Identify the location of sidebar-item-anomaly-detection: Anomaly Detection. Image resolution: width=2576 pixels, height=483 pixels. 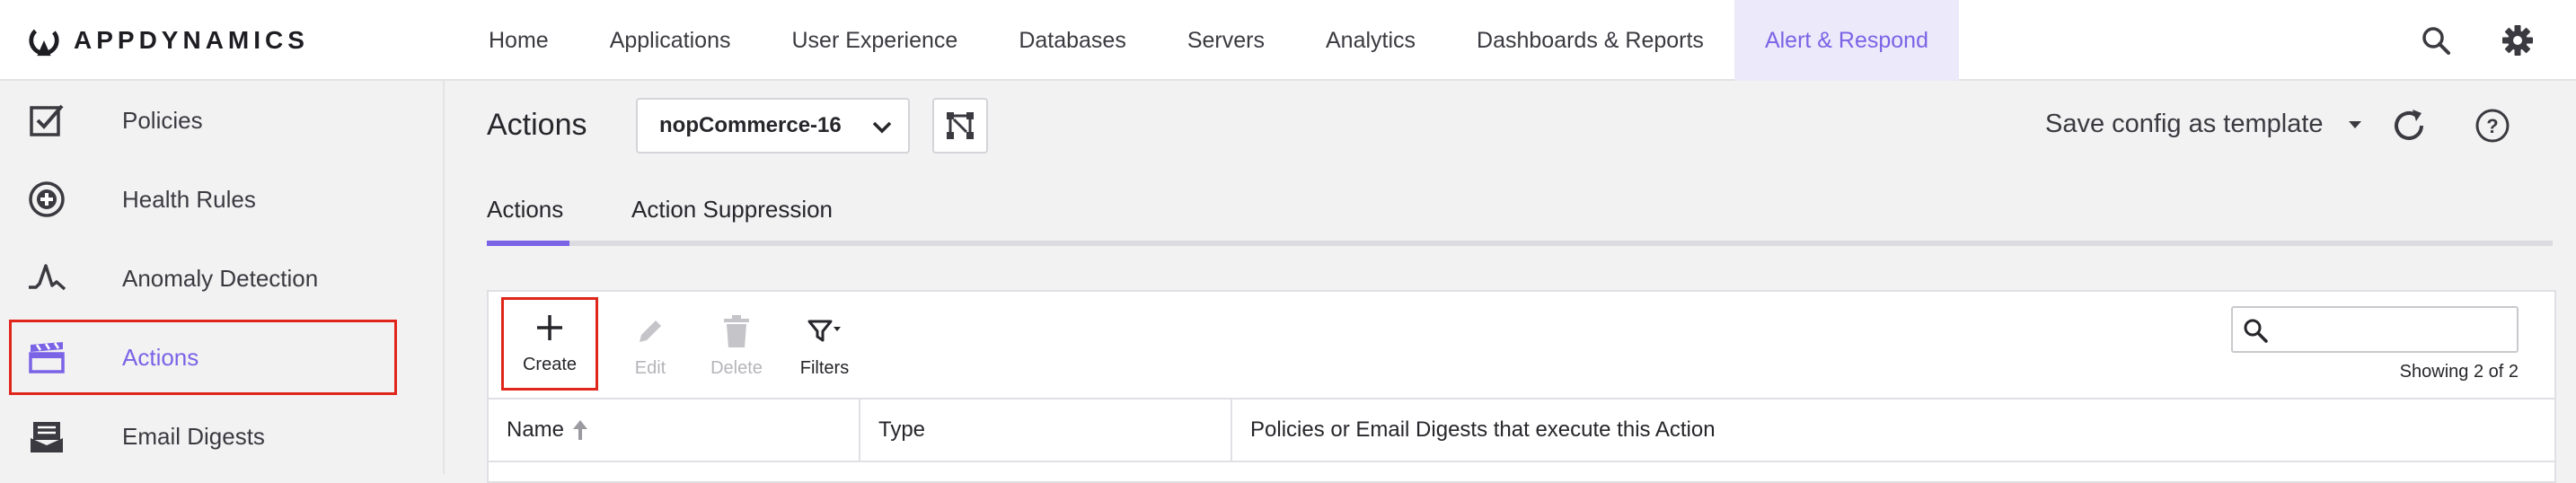
(203, 278).